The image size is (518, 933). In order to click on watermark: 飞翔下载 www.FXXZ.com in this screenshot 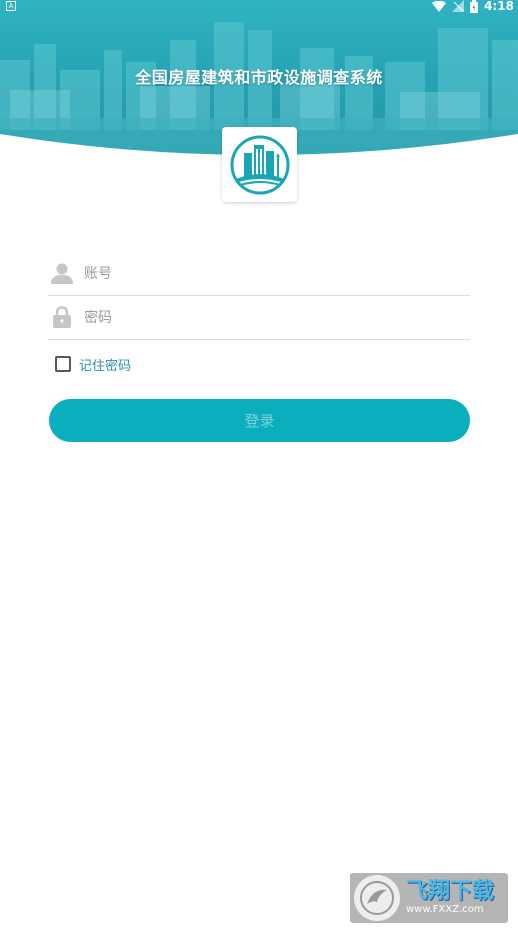, I will do `click(429, 898)`.